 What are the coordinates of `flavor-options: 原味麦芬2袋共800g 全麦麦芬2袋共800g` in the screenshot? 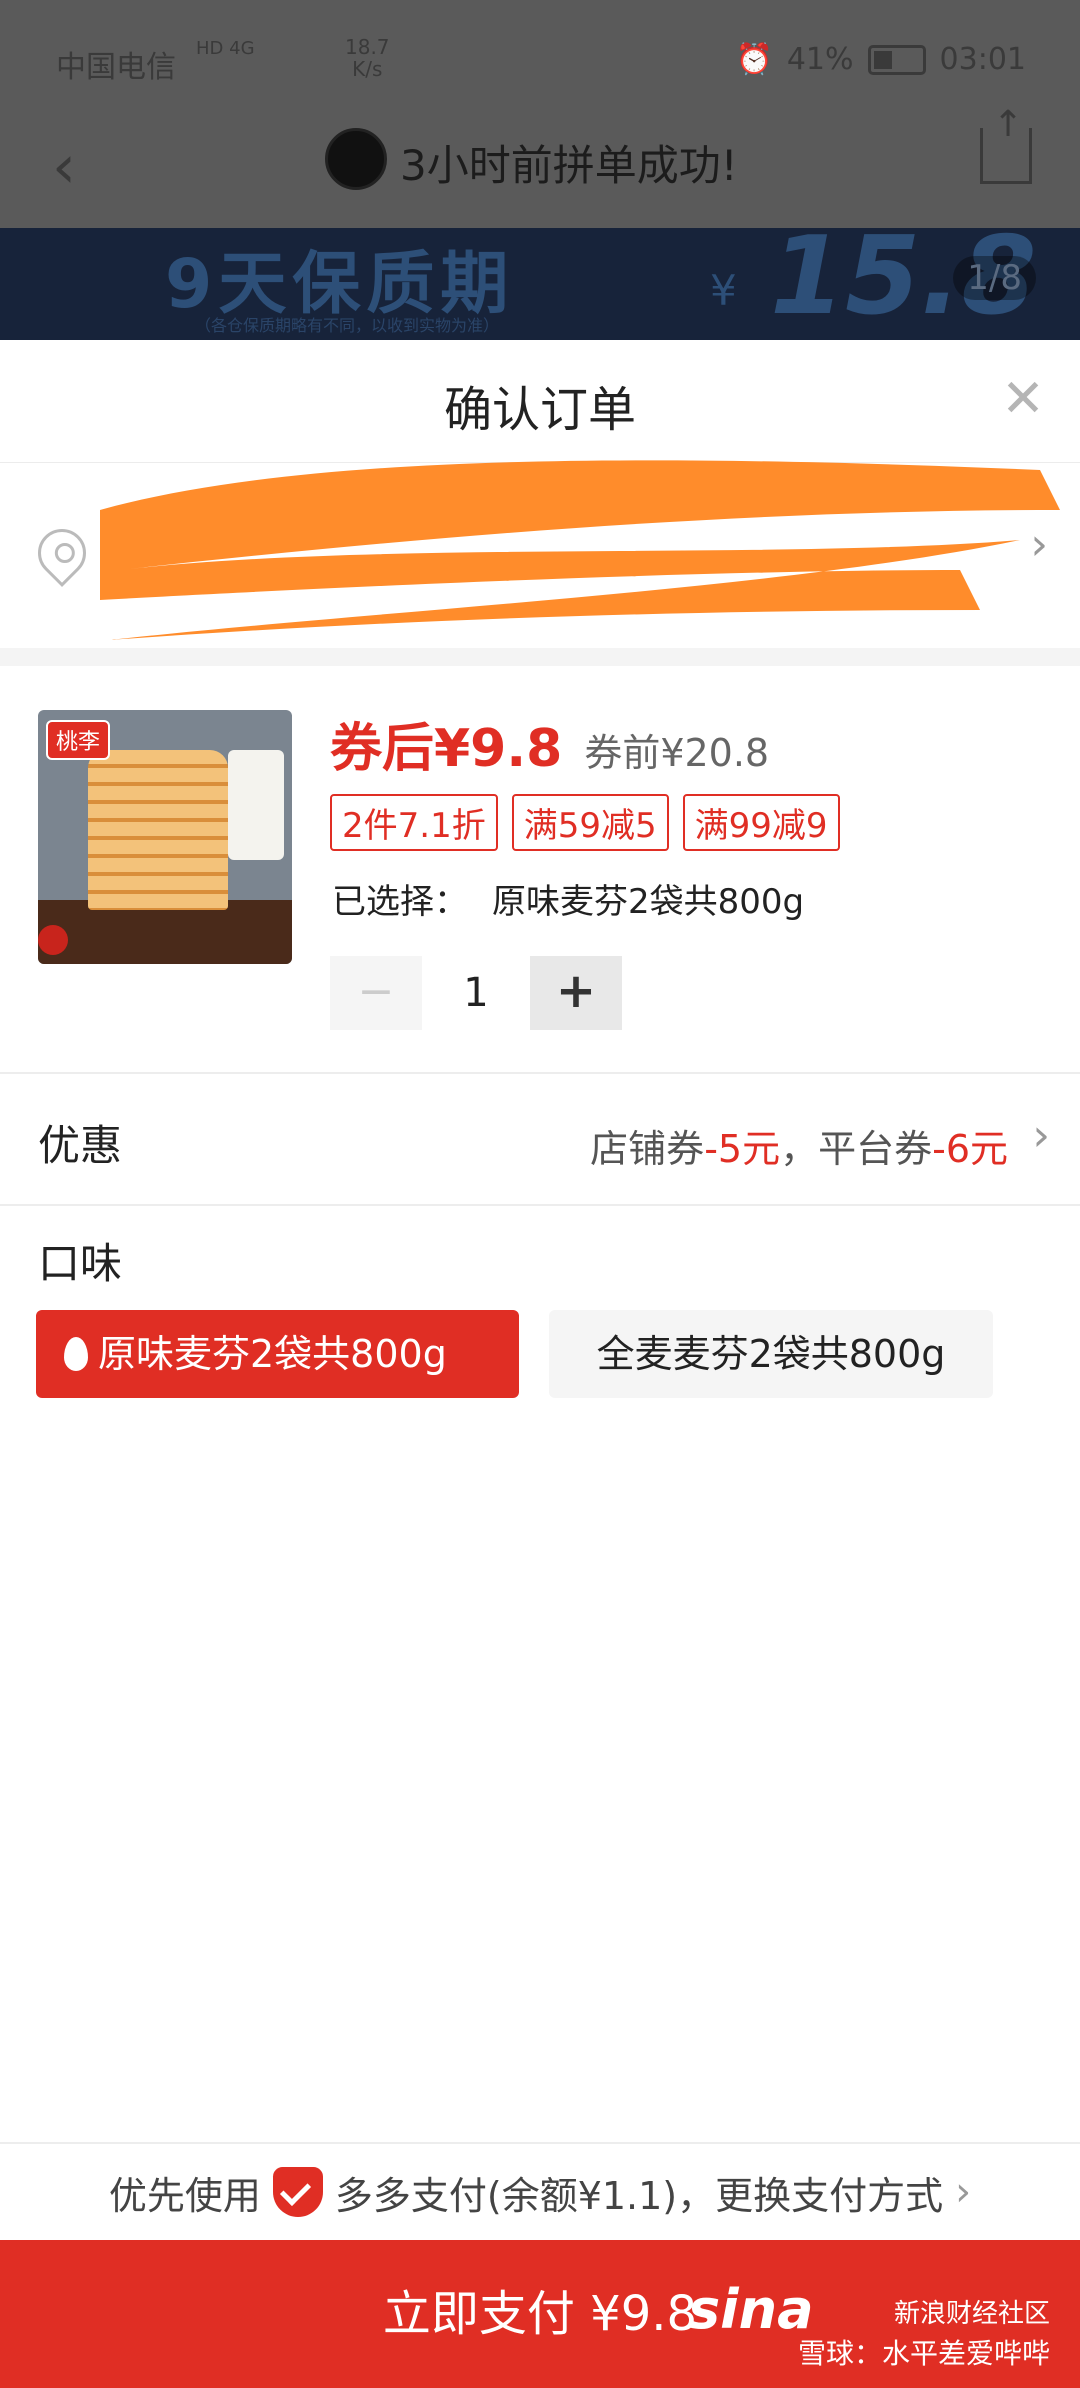 It's located at (514, 1354).